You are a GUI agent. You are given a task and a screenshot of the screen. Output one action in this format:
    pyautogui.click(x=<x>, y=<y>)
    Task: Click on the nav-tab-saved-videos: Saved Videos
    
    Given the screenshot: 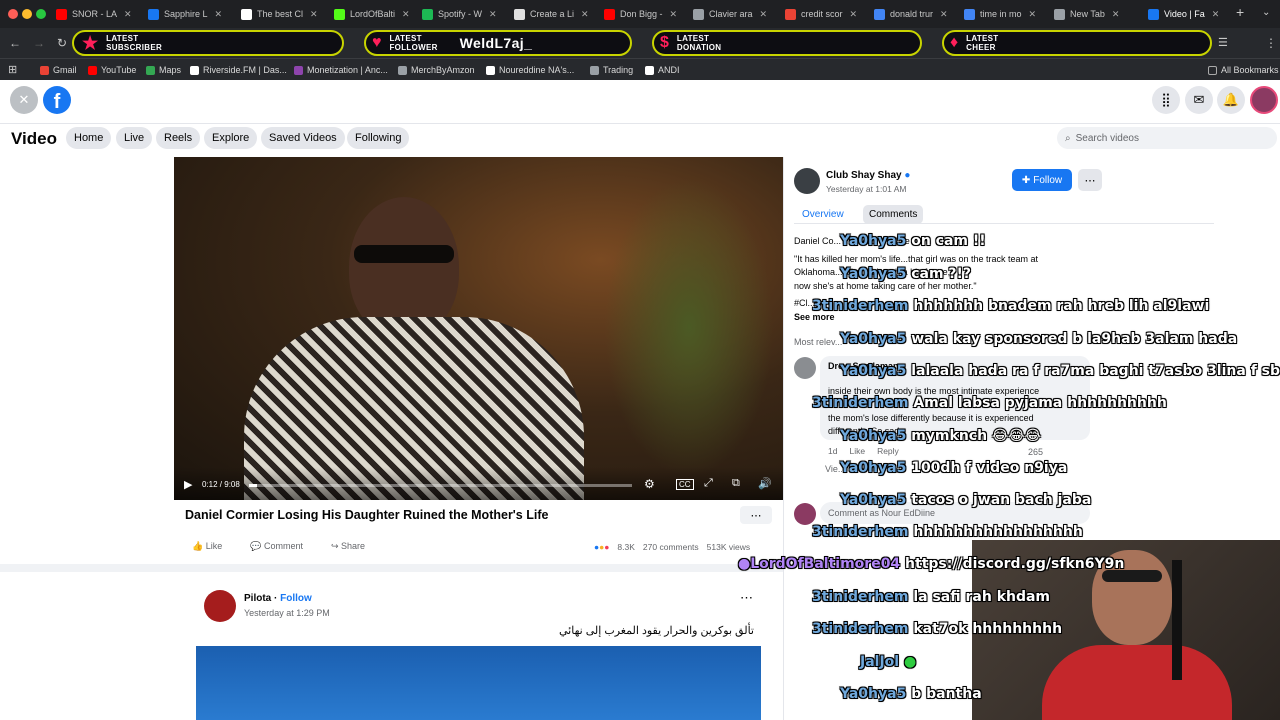 What is the action you would take?
    pyautogui.click(x=303, y=138)
    